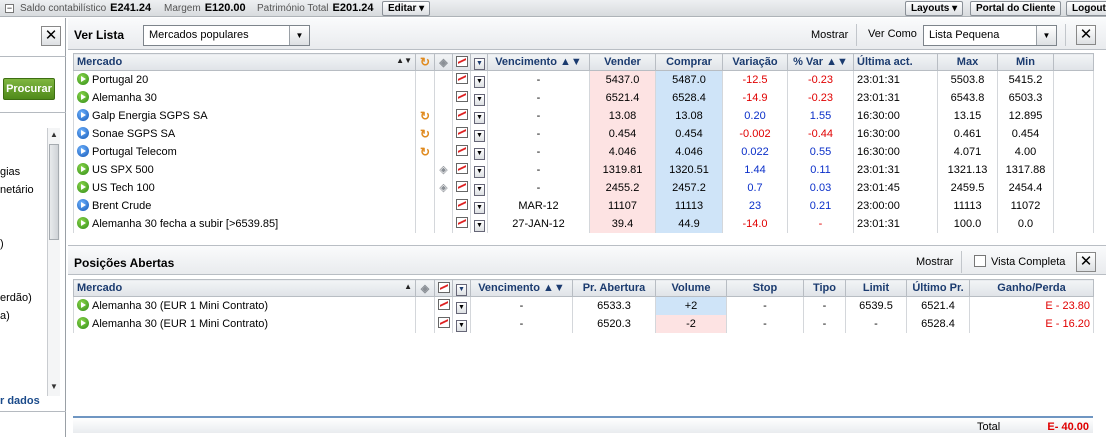 The width and height of the screenshot is (1106, 437). Describe the element at coordinates (689, 151) in the screenshot. I see `buy-price-cell: 4.046` at that location.